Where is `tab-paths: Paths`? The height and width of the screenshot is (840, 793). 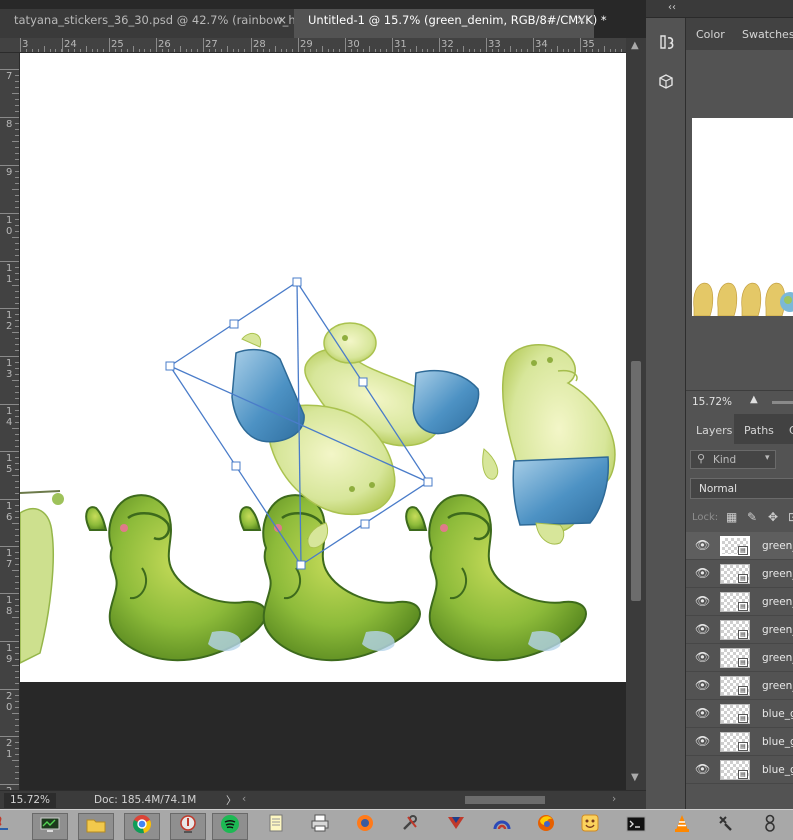 tab-paths: Paths is located at coordinates (759, 430).